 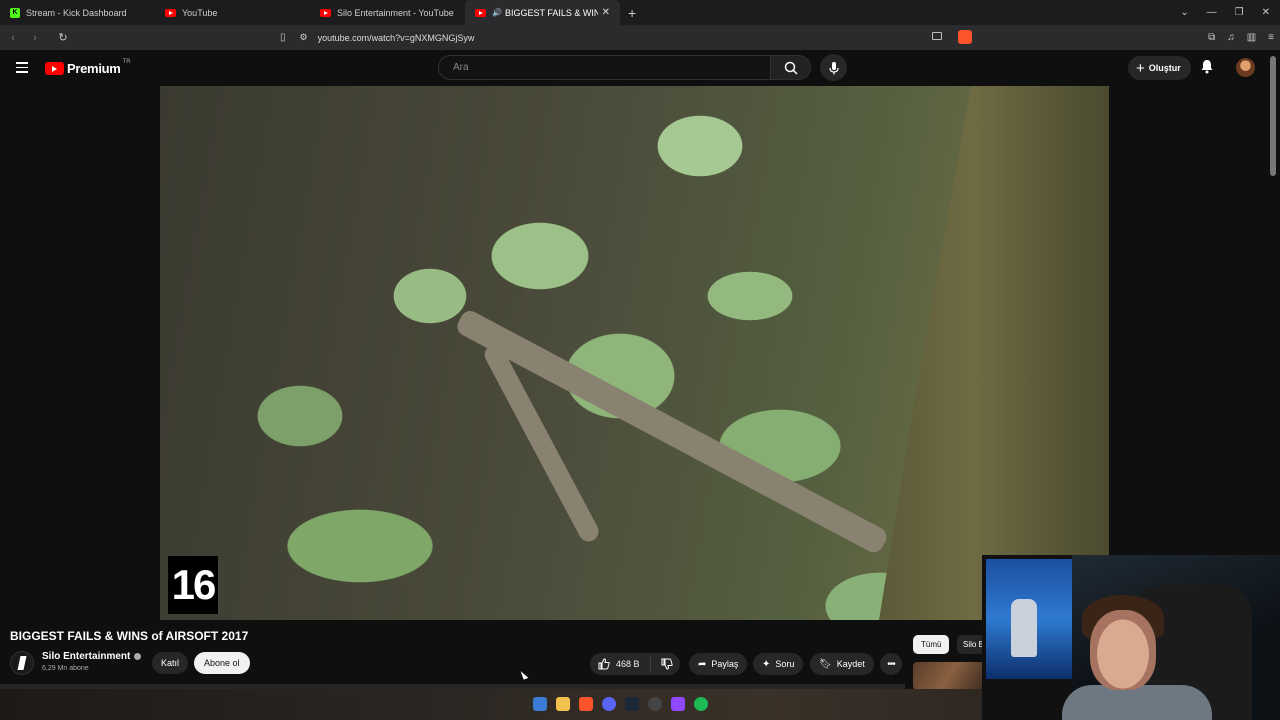 What do you see at coordinates (86, 656) in the screenshot?
I see `channel-name-text: Silo Entertainment` at bounding box center [86, 656].